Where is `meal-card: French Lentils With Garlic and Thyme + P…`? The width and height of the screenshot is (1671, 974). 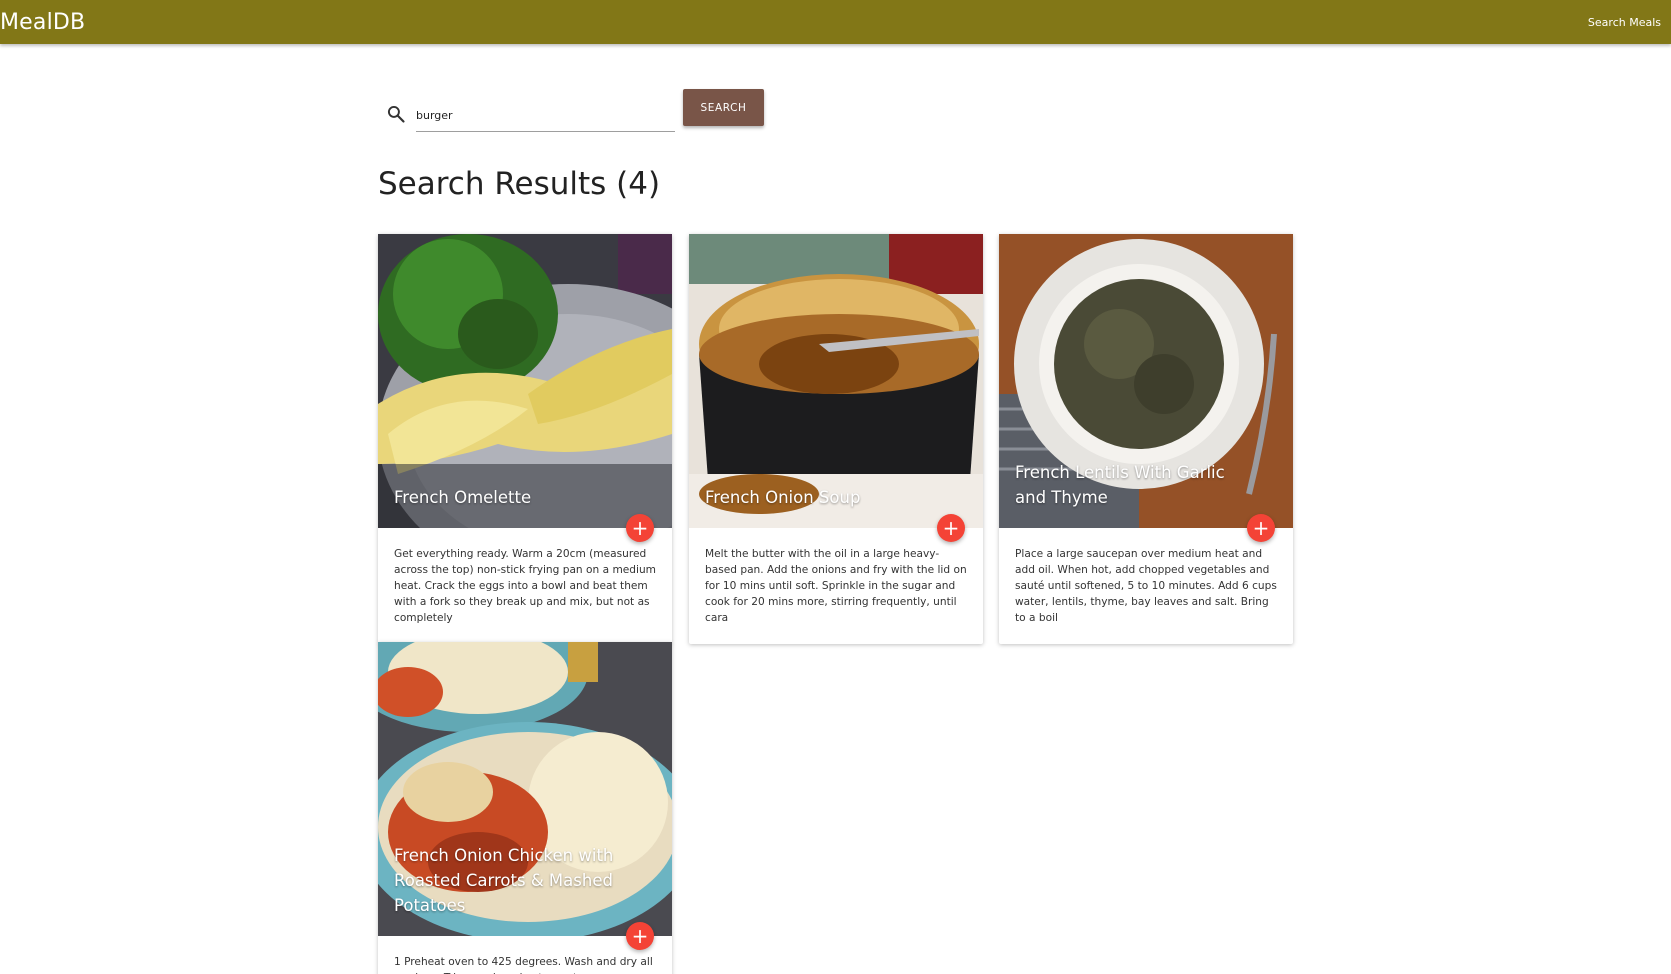 meal-card: French Lentils With Garlic and Thyme + P… is located at coordinates (1146, 439).